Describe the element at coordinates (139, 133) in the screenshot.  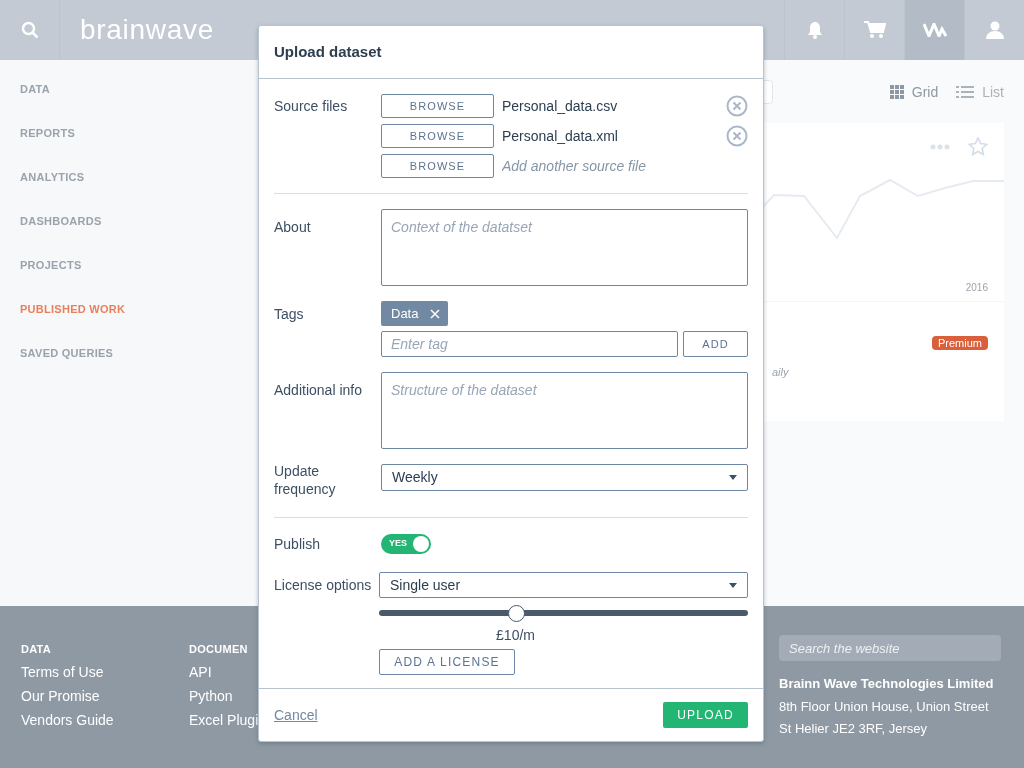
I see `sidebar-item: REPORTS` at that location.